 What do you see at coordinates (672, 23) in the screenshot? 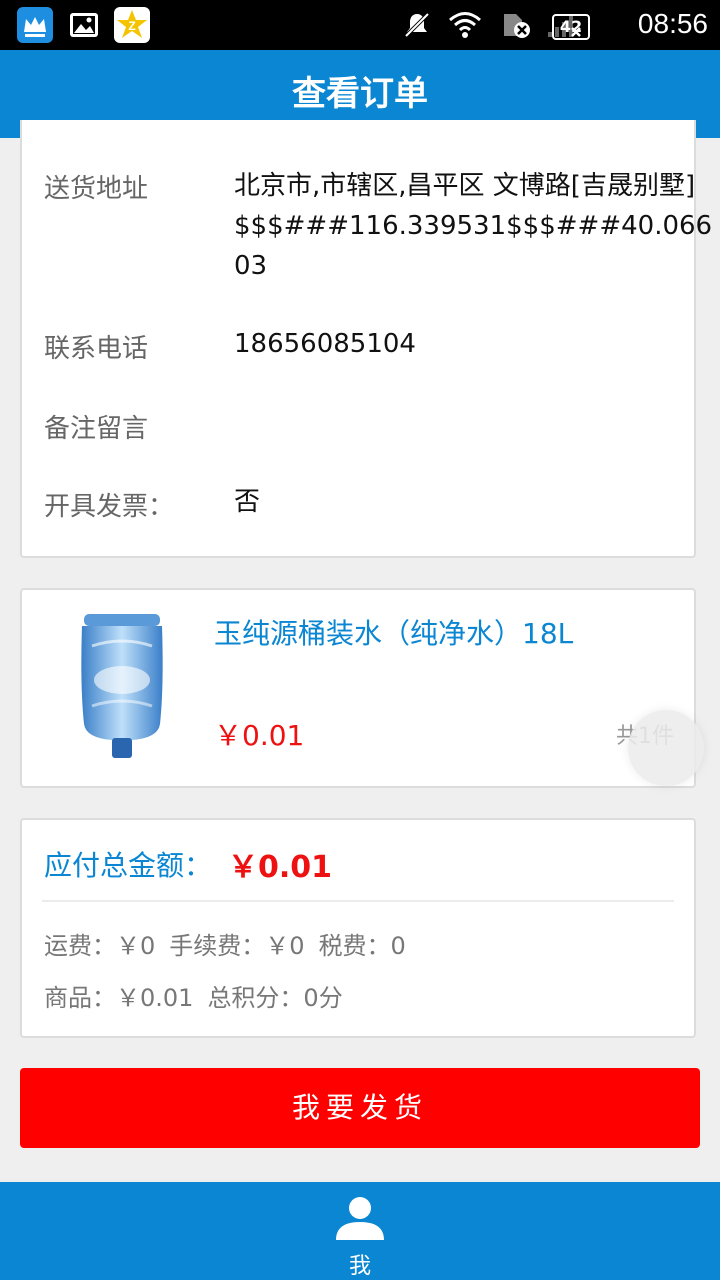
I see `status-time: 08:56` at bounding box center [672, 23].